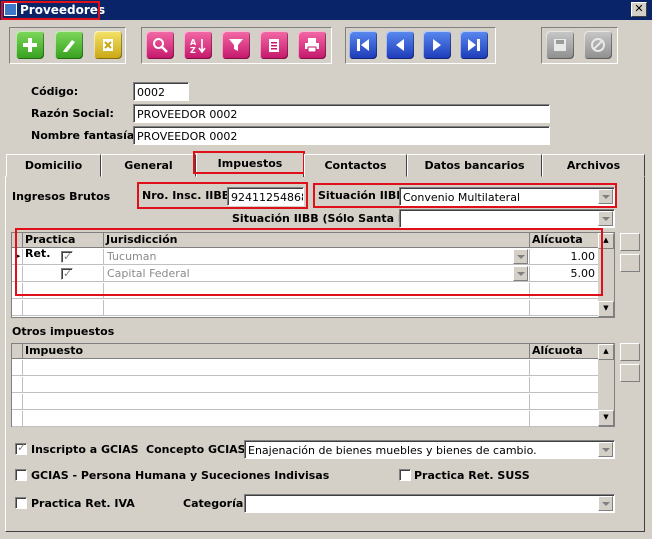 This screenshot has height=539, width=652. I want to click on situacion-sf-select, so click(507, 218).